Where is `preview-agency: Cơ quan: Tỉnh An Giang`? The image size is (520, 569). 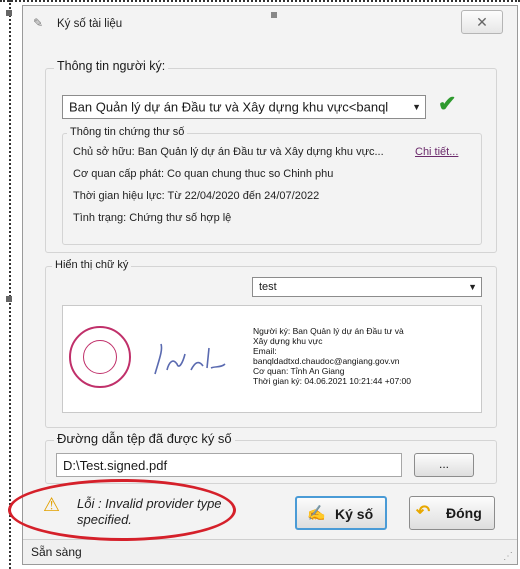
preview-agency: Cơ quan: Tỉnh An Giang is located at coordinates (299, 371).